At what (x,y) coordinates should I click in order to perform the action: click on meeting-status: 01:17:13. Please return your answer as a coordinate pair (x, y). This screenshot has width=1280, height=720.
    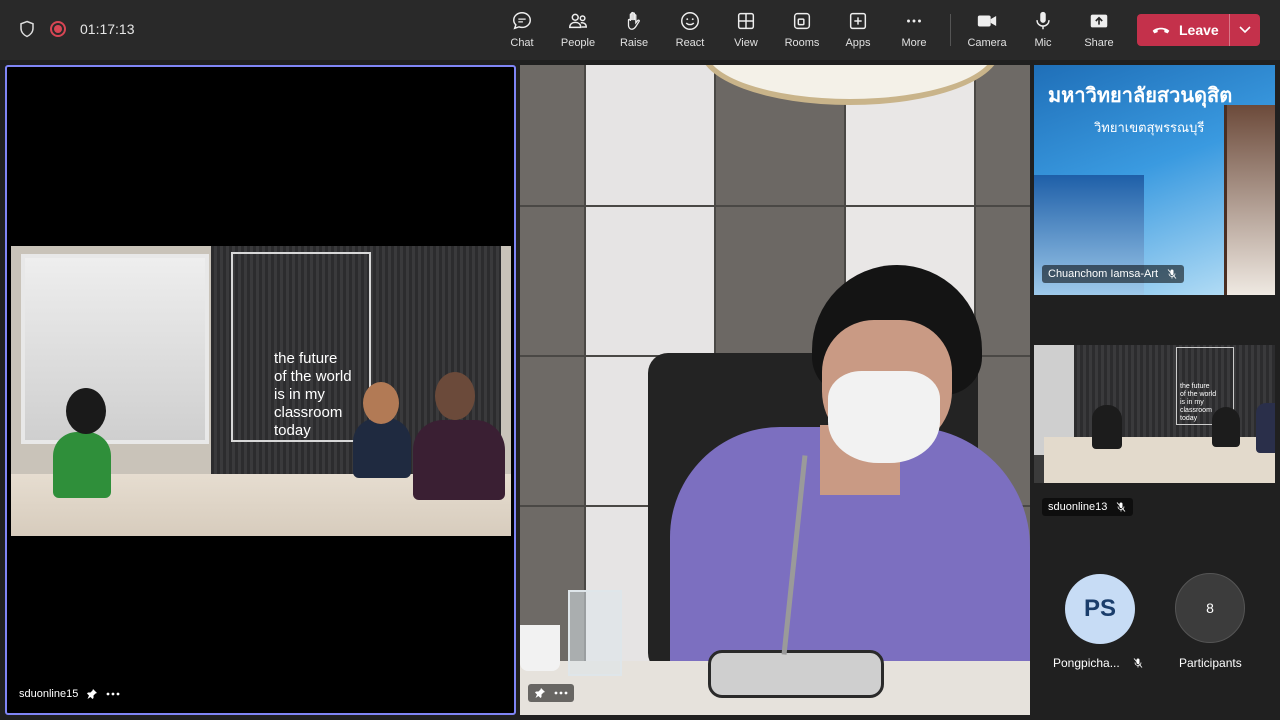
    Looking at the image, I should click on (76, 29).